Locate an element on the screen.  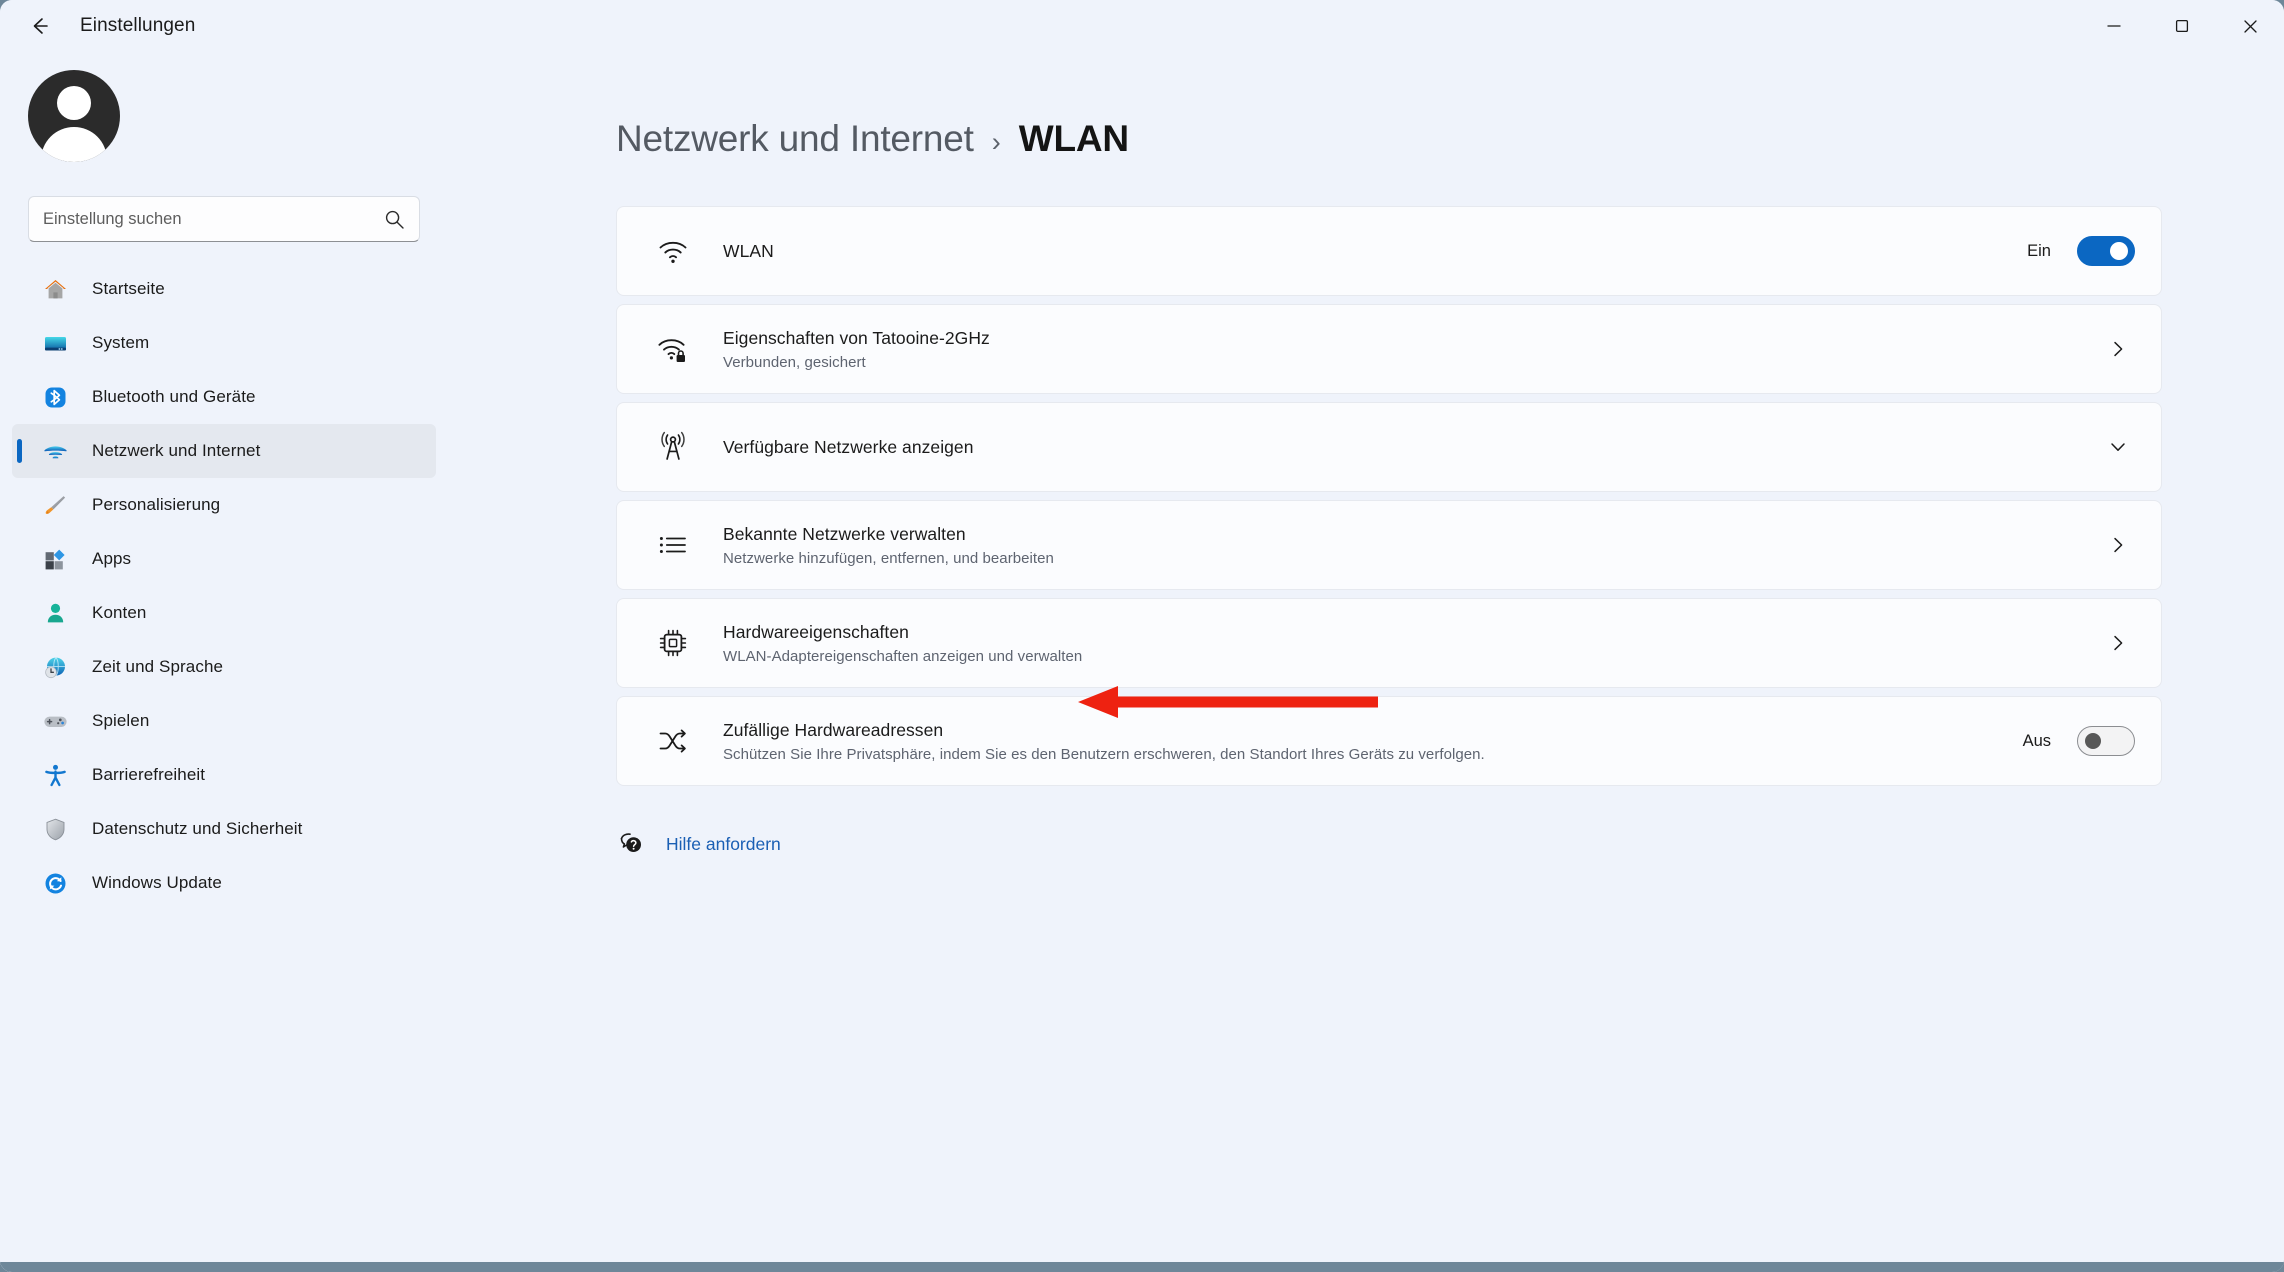
minimize-icon is located at coordinates (2114, 26).